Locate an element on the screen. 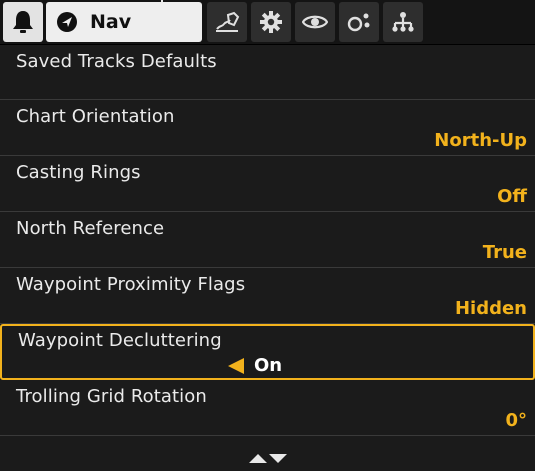  network-icon is located at coordinates (358, 22).